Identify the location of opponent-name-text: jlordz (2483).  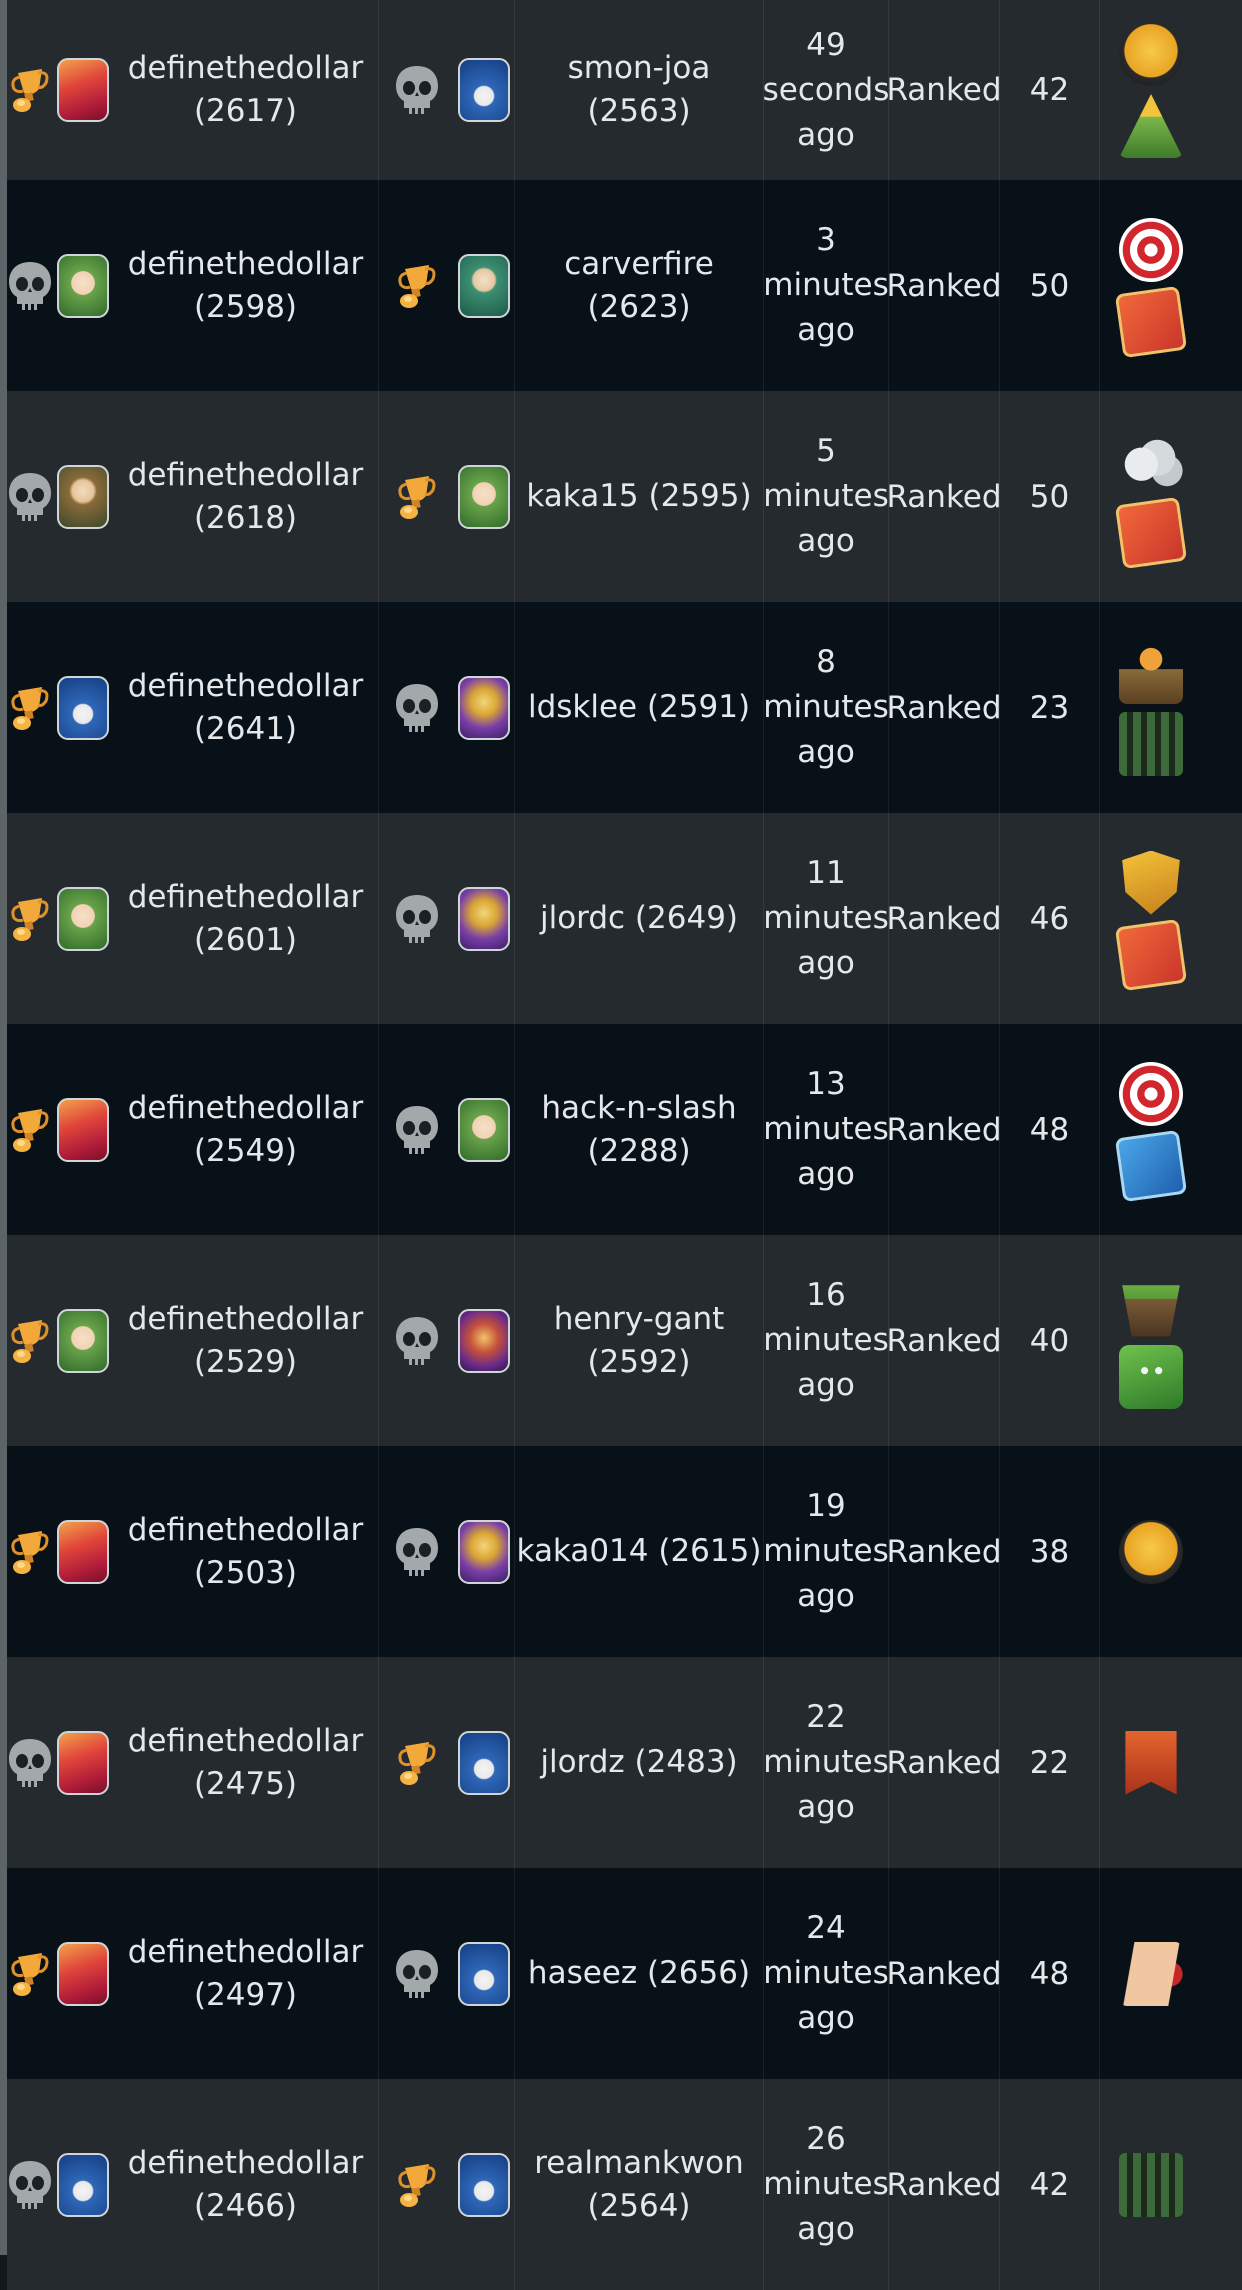
(638, 1762).